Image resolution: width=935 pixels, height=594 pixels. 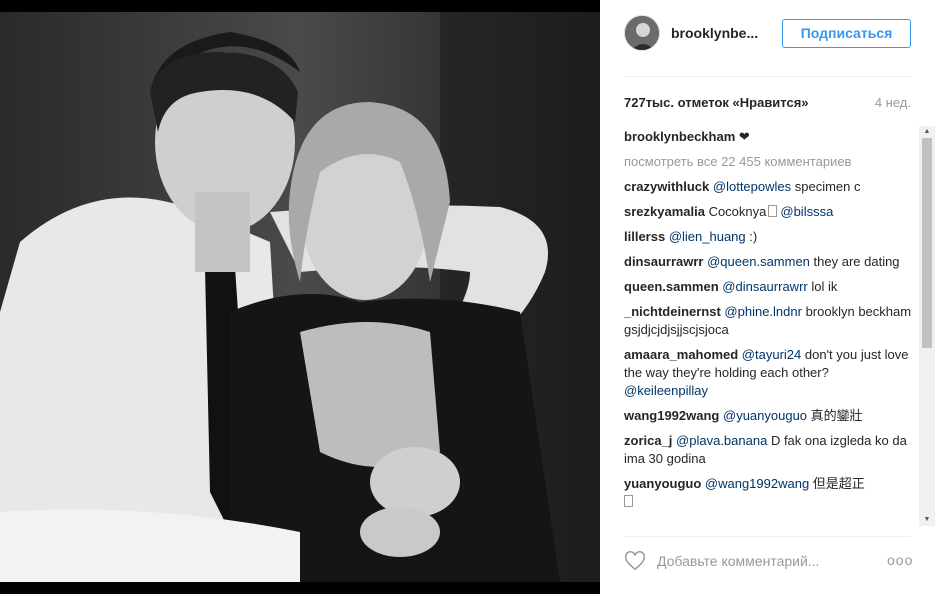 I want to click on comment-author: yuanyouguo, so click(x=662, y=483).